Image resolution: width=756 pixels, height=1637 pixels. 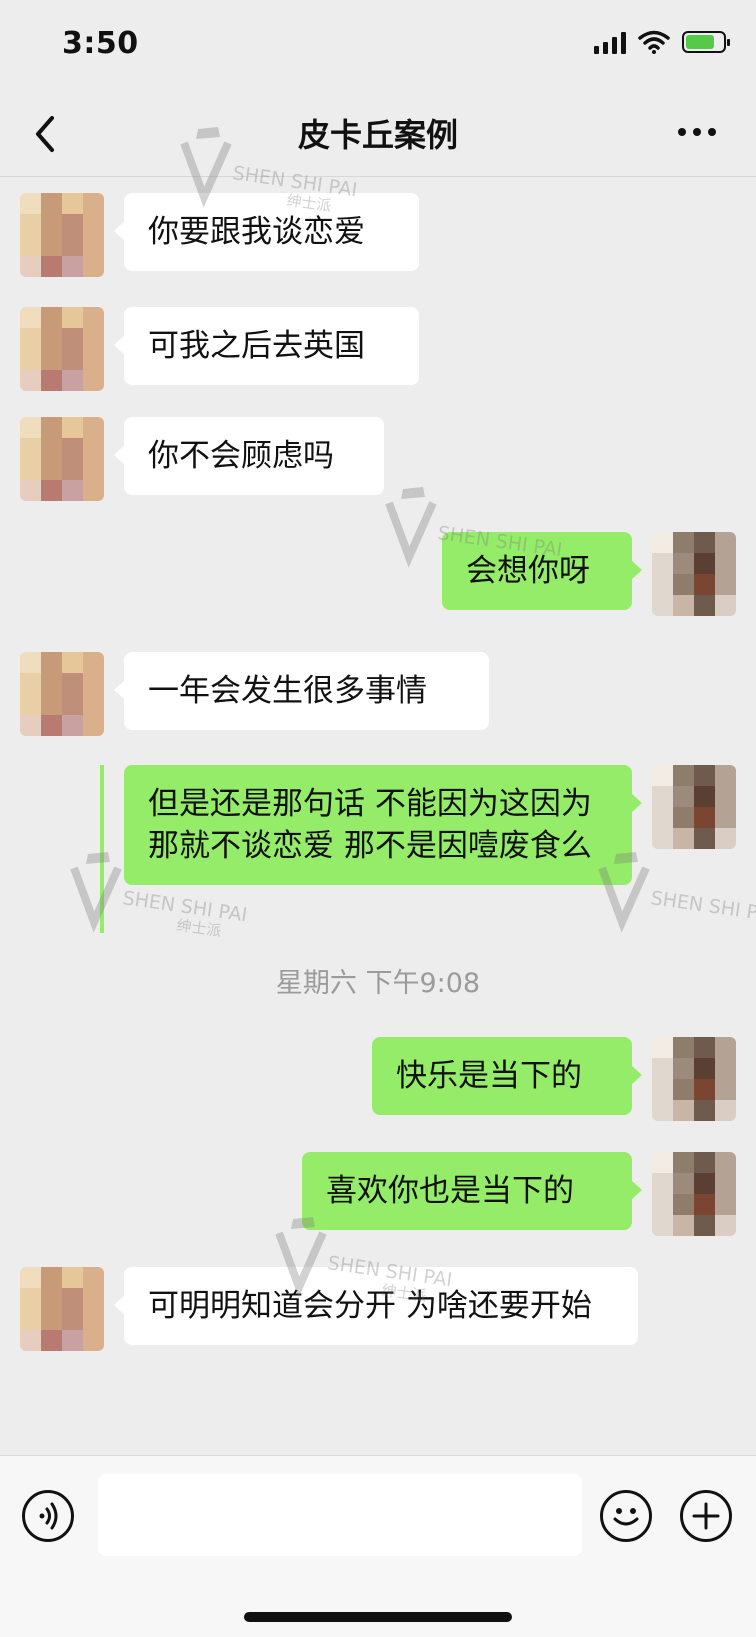 I want to click on battery-icon, so click(x=706, y=42).